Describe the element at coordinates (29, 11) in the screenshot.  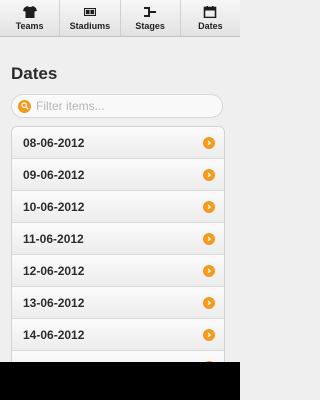
I see `shirt-icon` at that location.